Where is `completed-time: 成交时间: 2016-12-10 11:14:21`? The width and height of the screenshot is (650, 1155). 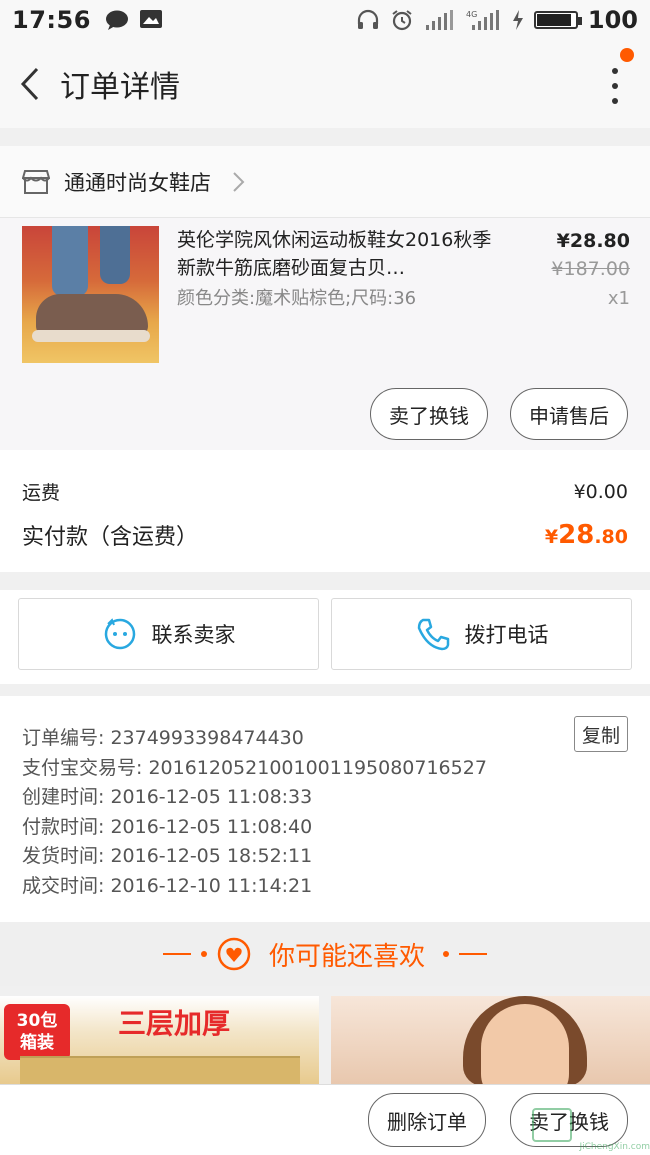
completed-time: 成交时间: 2016-12-10 11:14:21 is located at coordinates (167, 885).